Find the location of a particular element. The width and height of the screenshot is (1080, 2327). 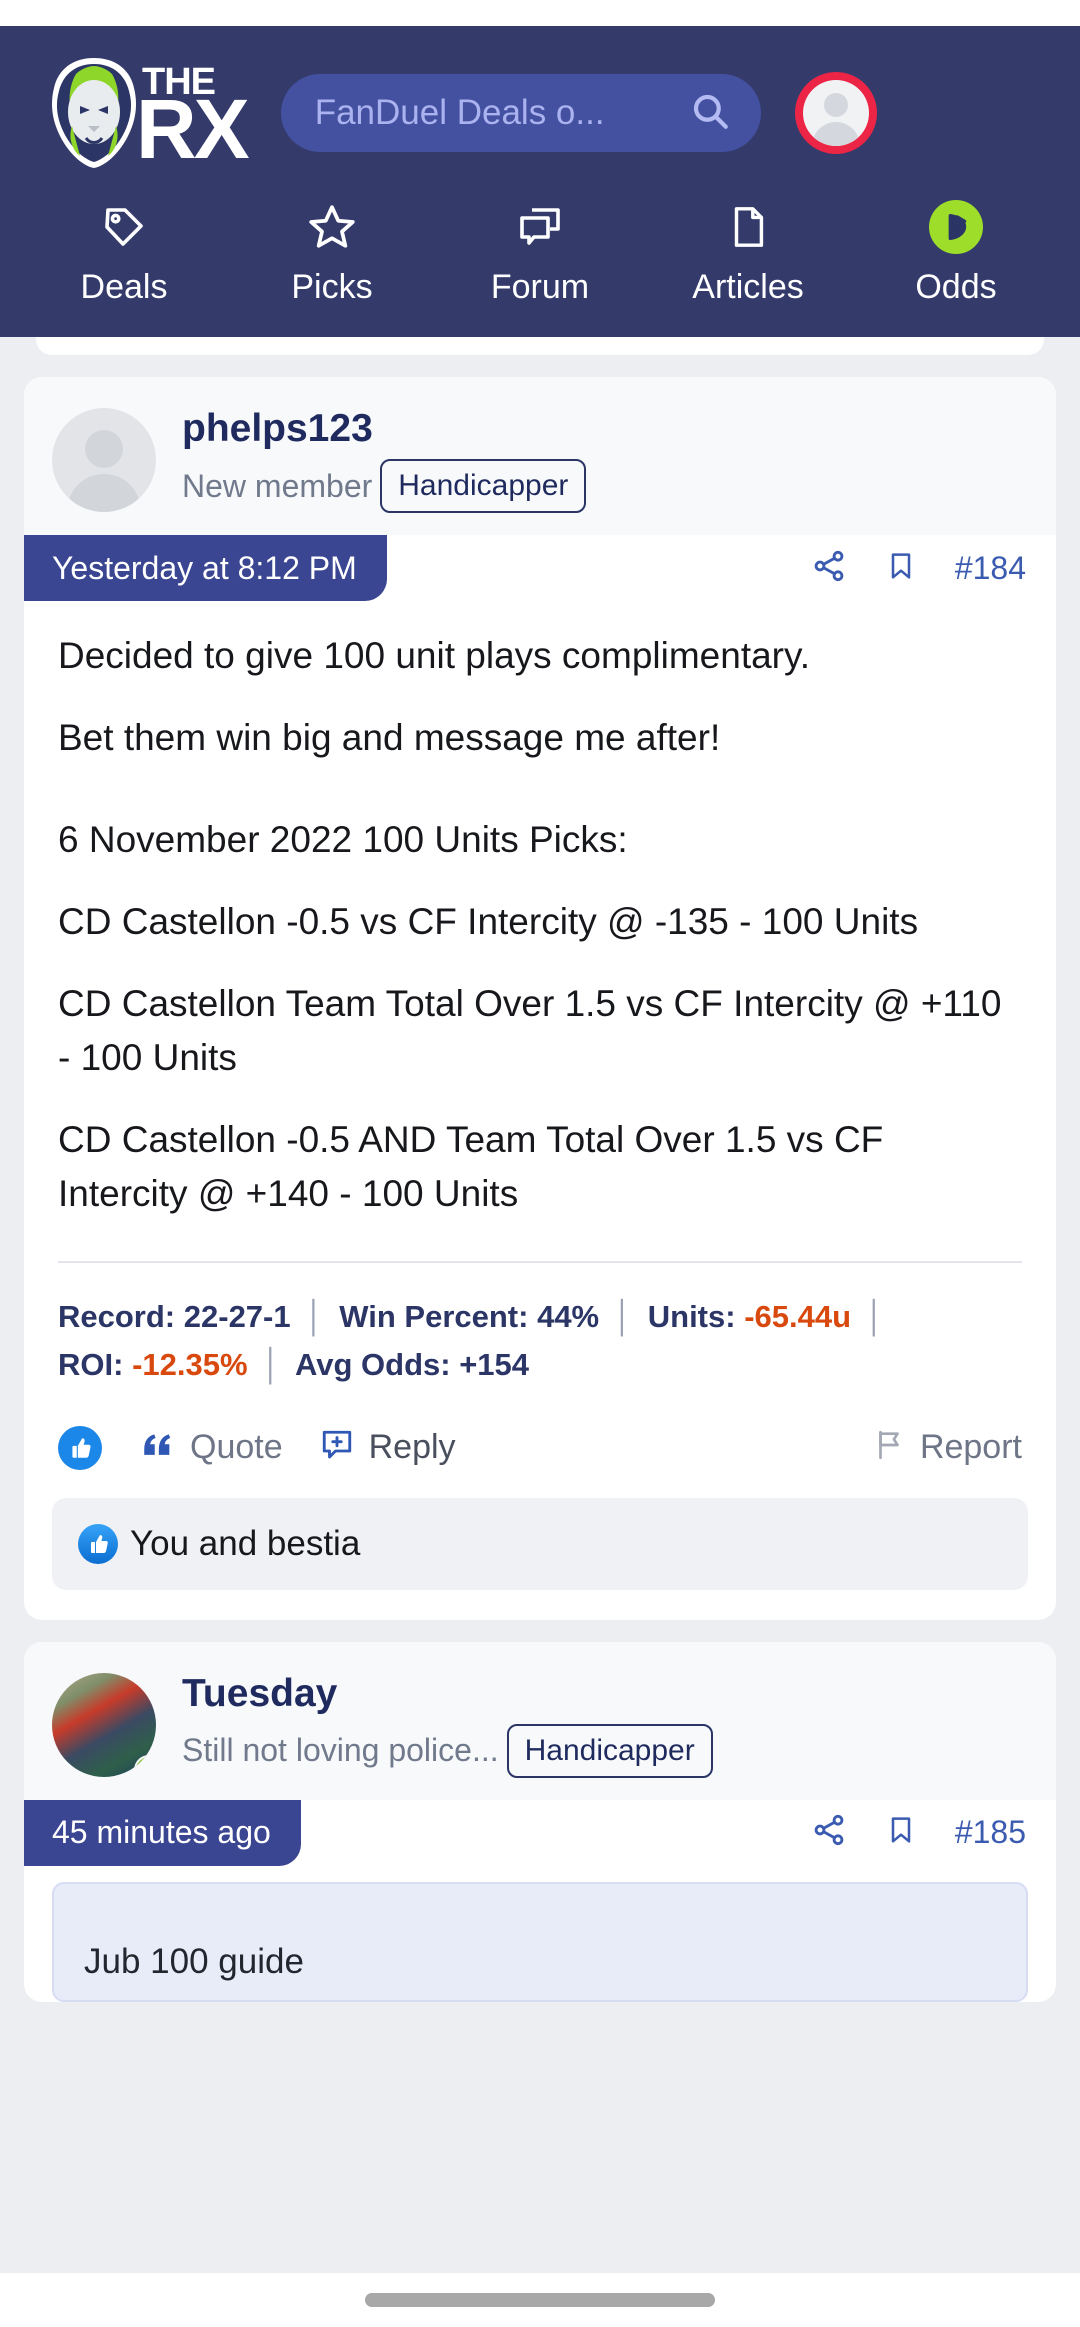

reply-bubble-icon is located at coordinates (337, 1447).